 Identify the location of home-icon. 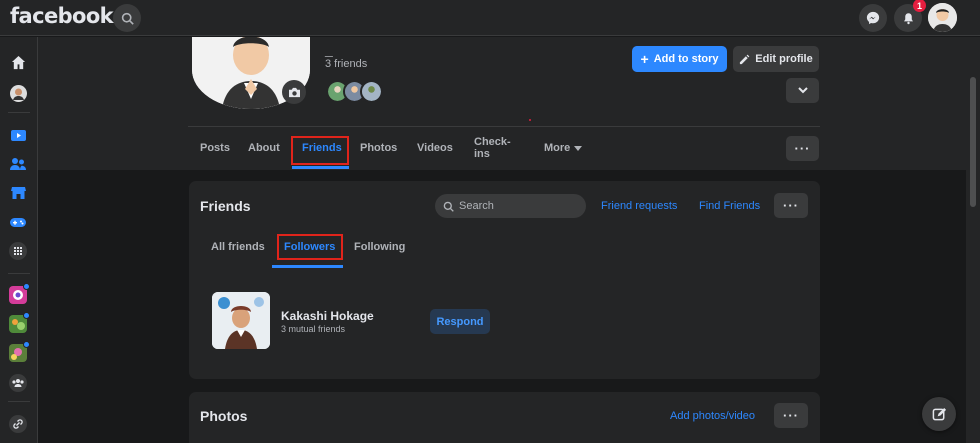
(18, 62).